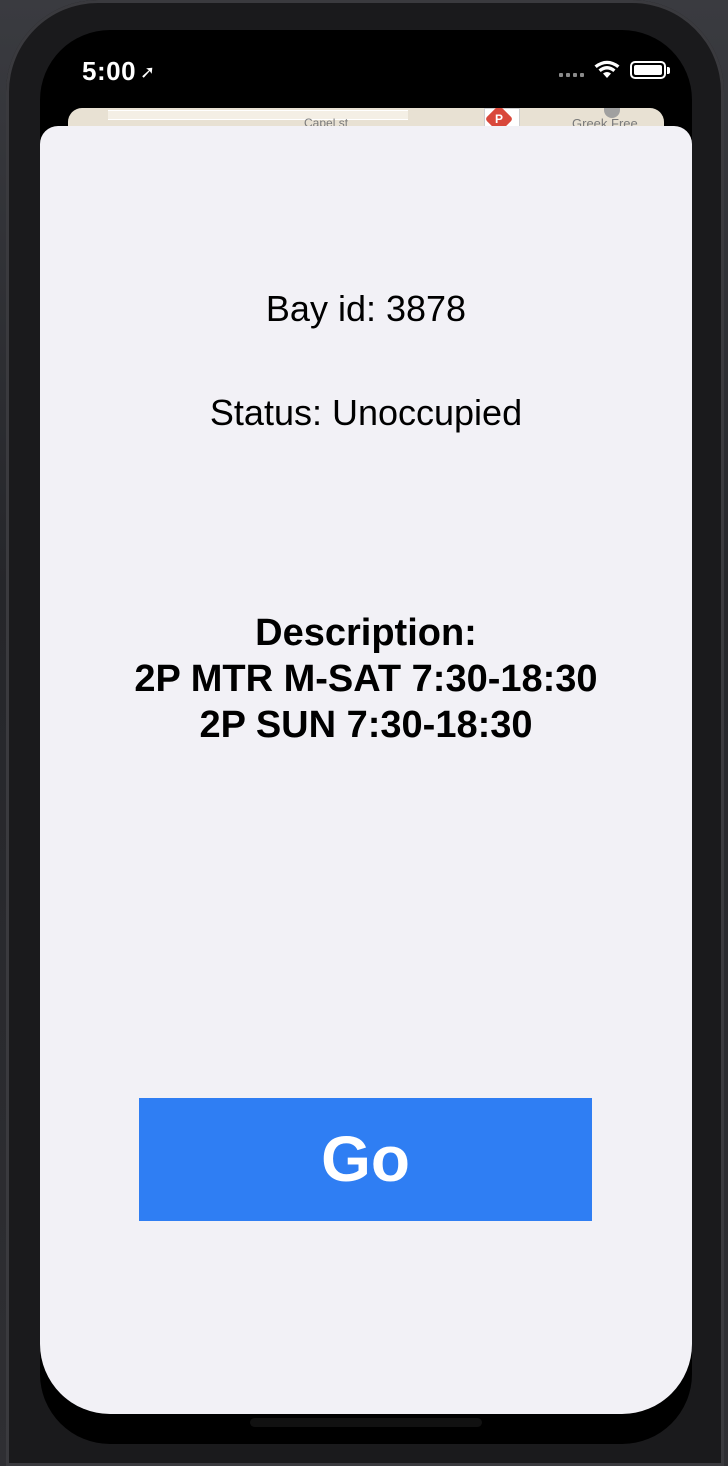 This screenshot has height=1466, width=728. Describe the element at coordinates (367, 58) in the screenshot. I see `notch` at that location.